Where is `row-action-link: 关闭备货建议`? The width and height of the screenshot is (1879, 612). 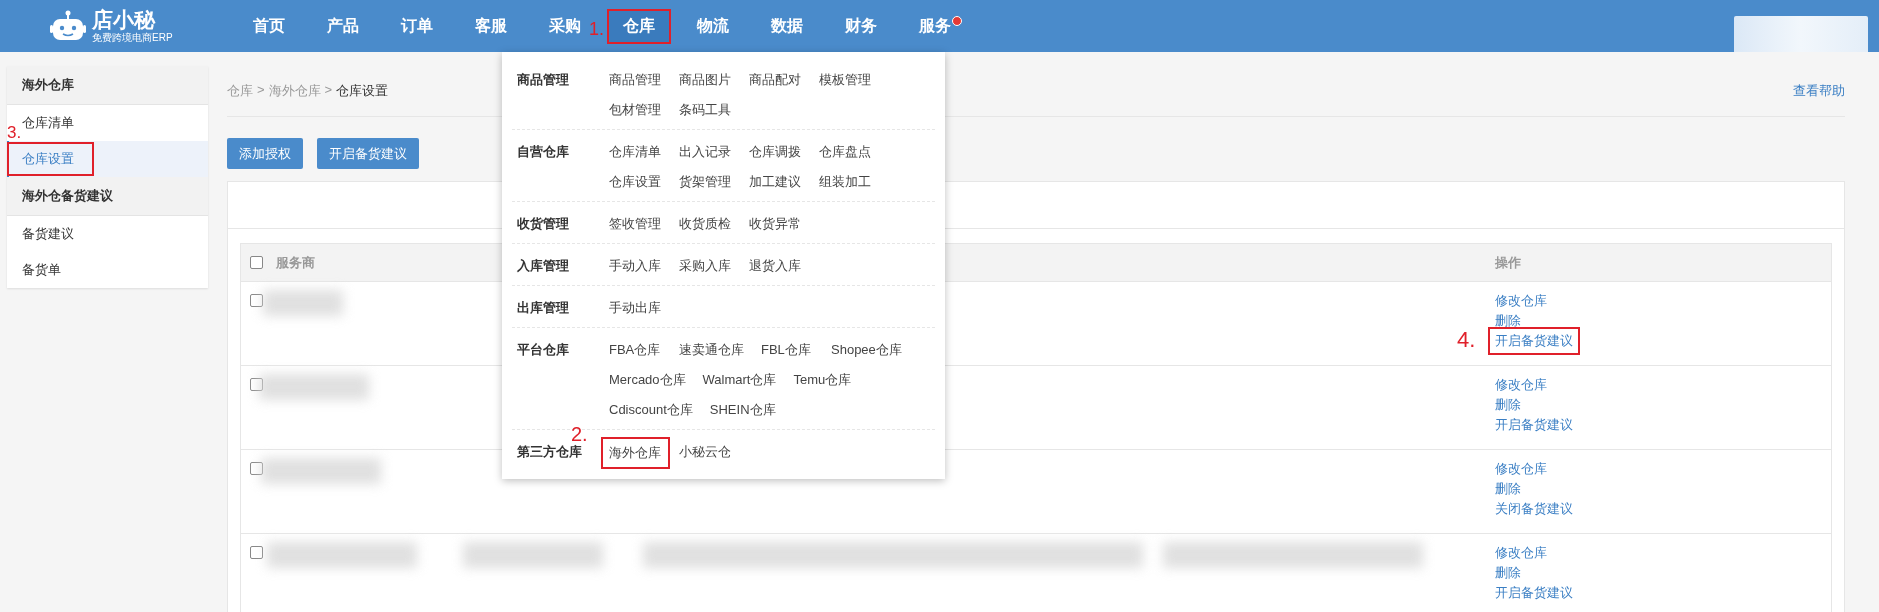 row-action-link: 关闭备货建议 is located at coordinates (1534, 509).